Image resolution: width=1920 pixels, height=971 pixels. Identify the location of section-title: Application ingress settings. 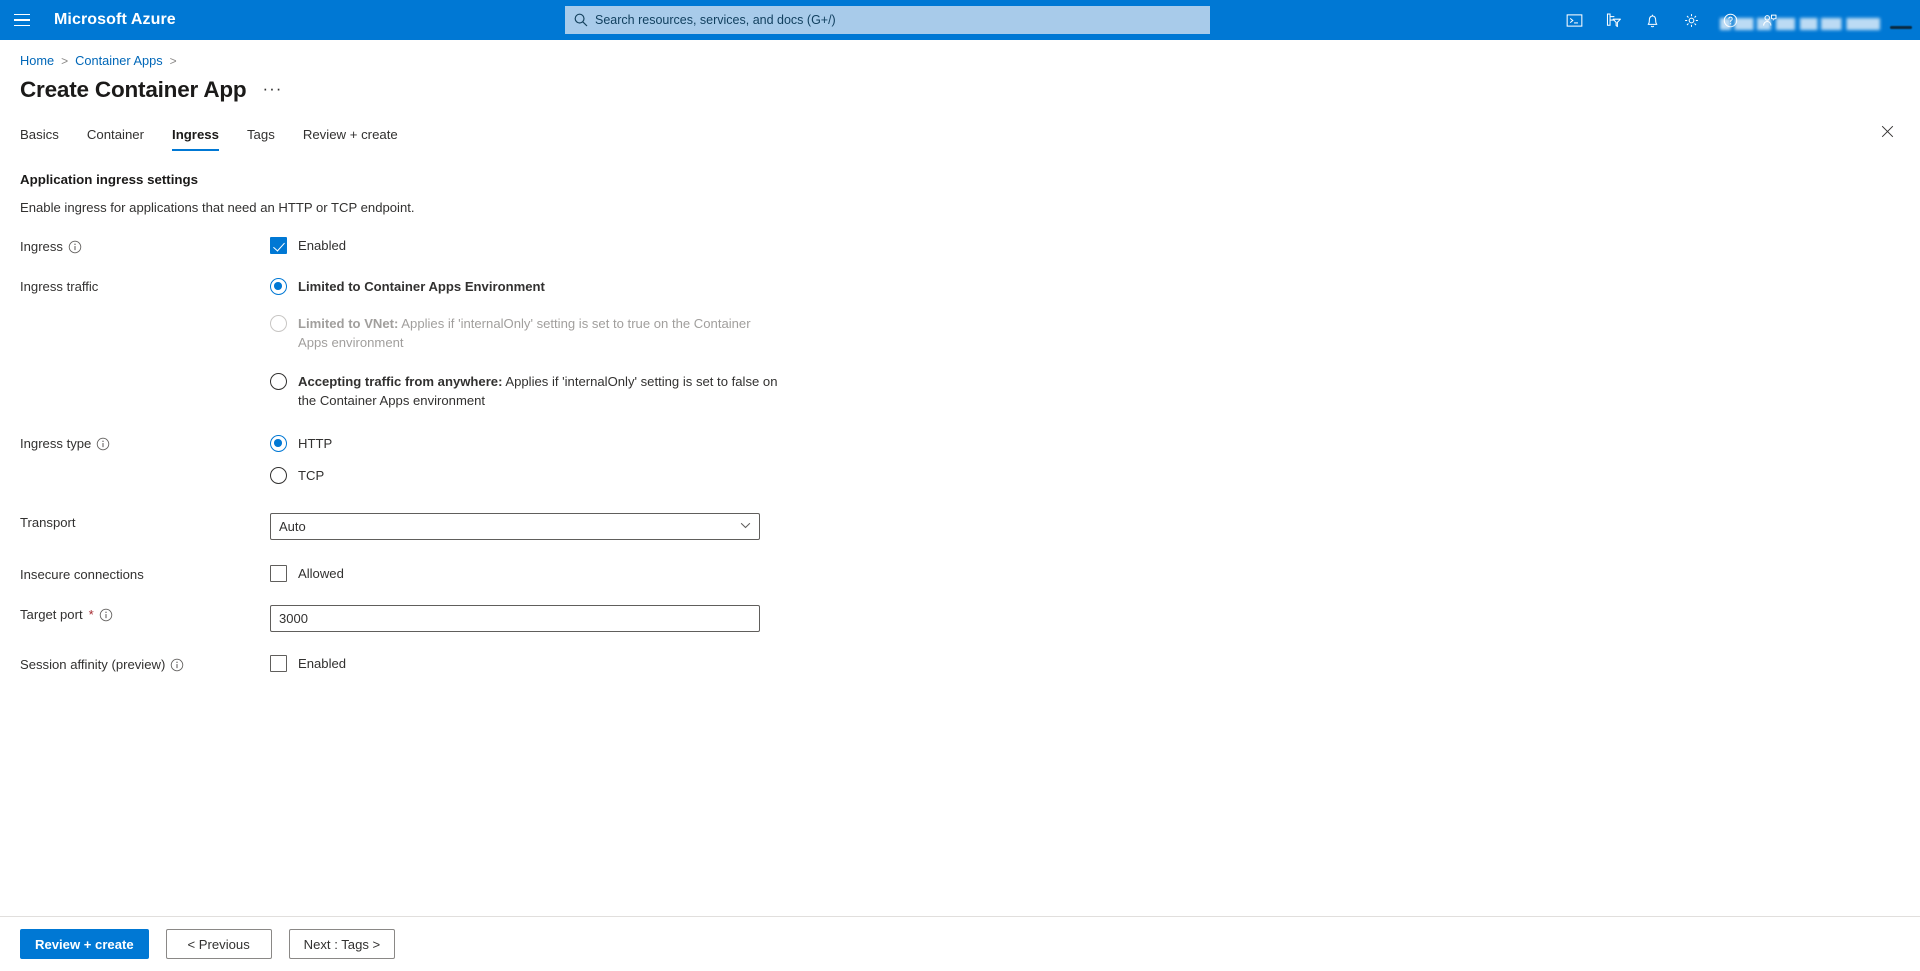
(109, 179).